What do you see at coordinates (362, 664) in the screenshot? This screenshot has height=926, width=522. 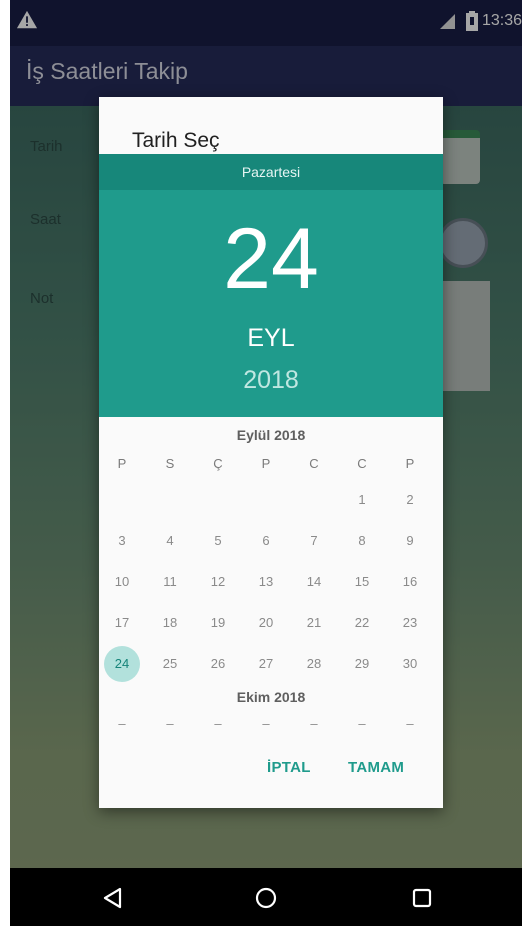 I see `calendar-day: 29` at bounding box center [362, 664].